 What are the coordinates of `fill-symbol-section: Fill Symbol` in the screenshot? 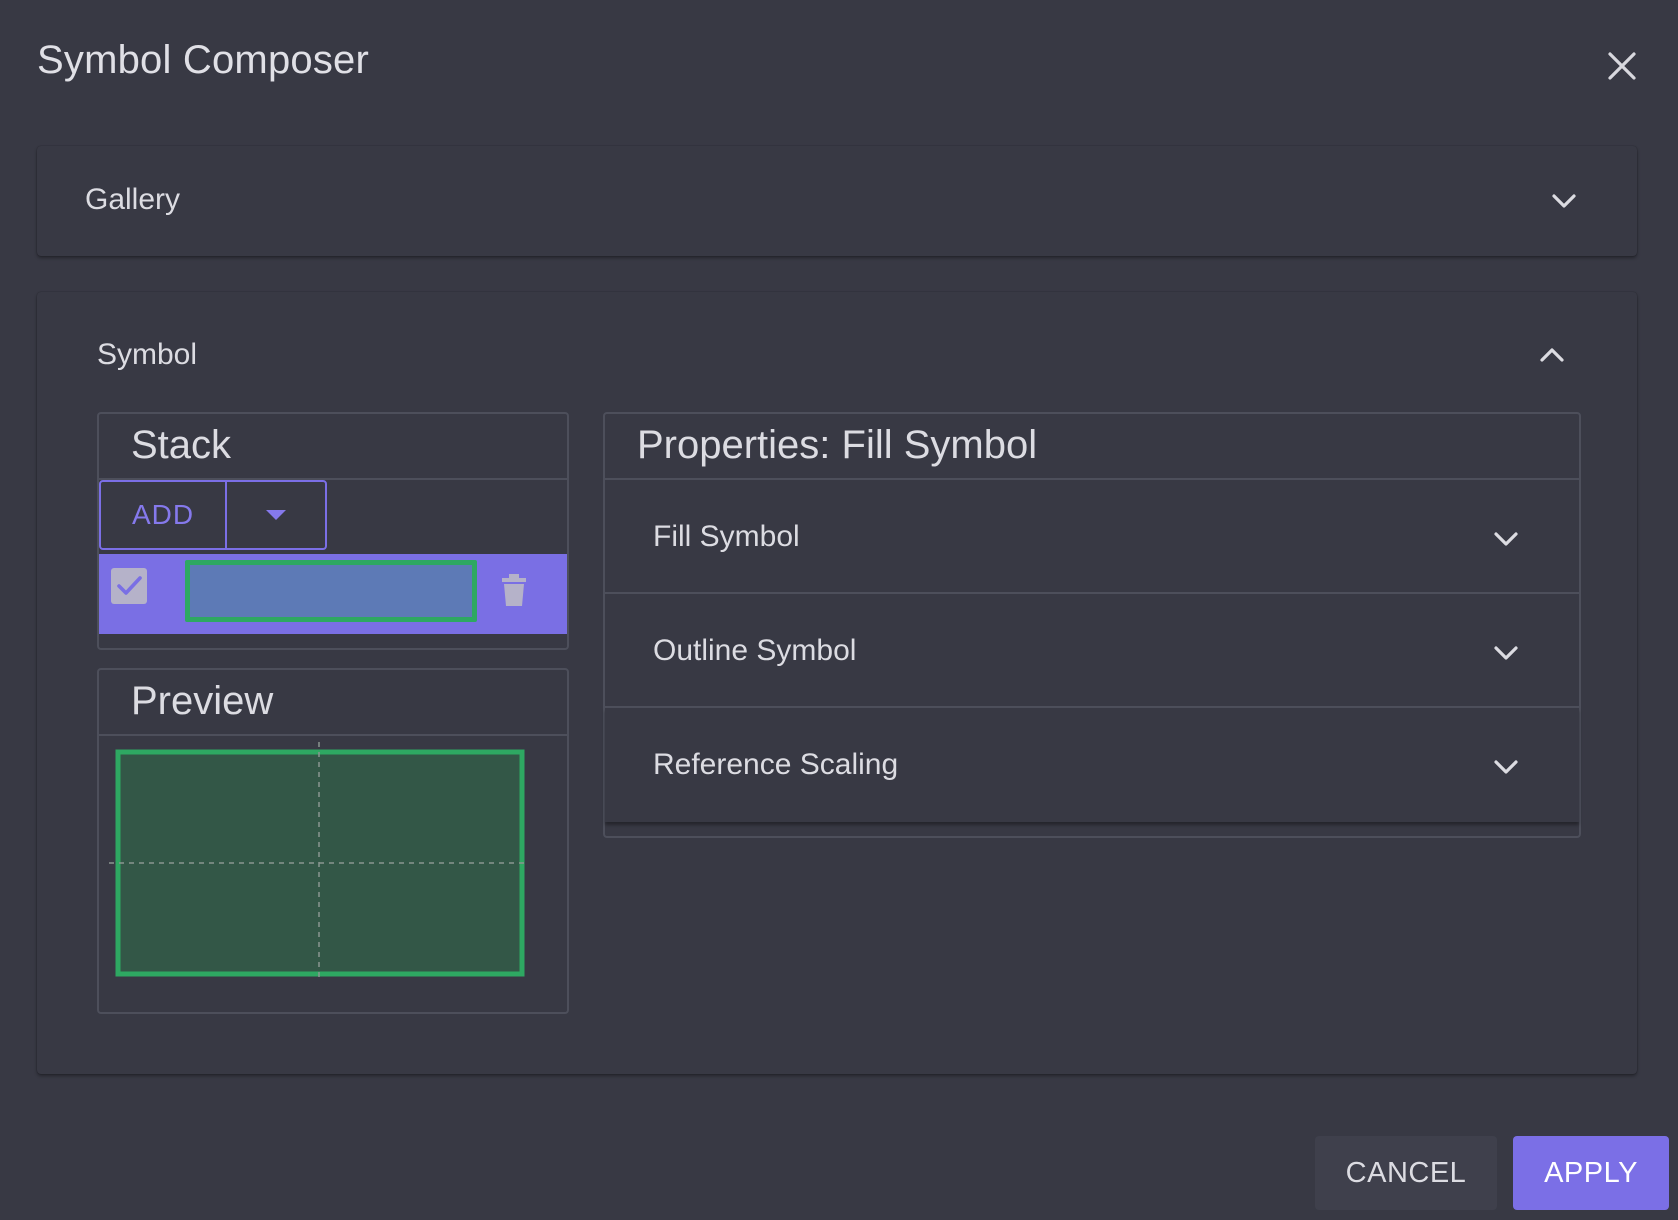 It's located at (1092, 537).